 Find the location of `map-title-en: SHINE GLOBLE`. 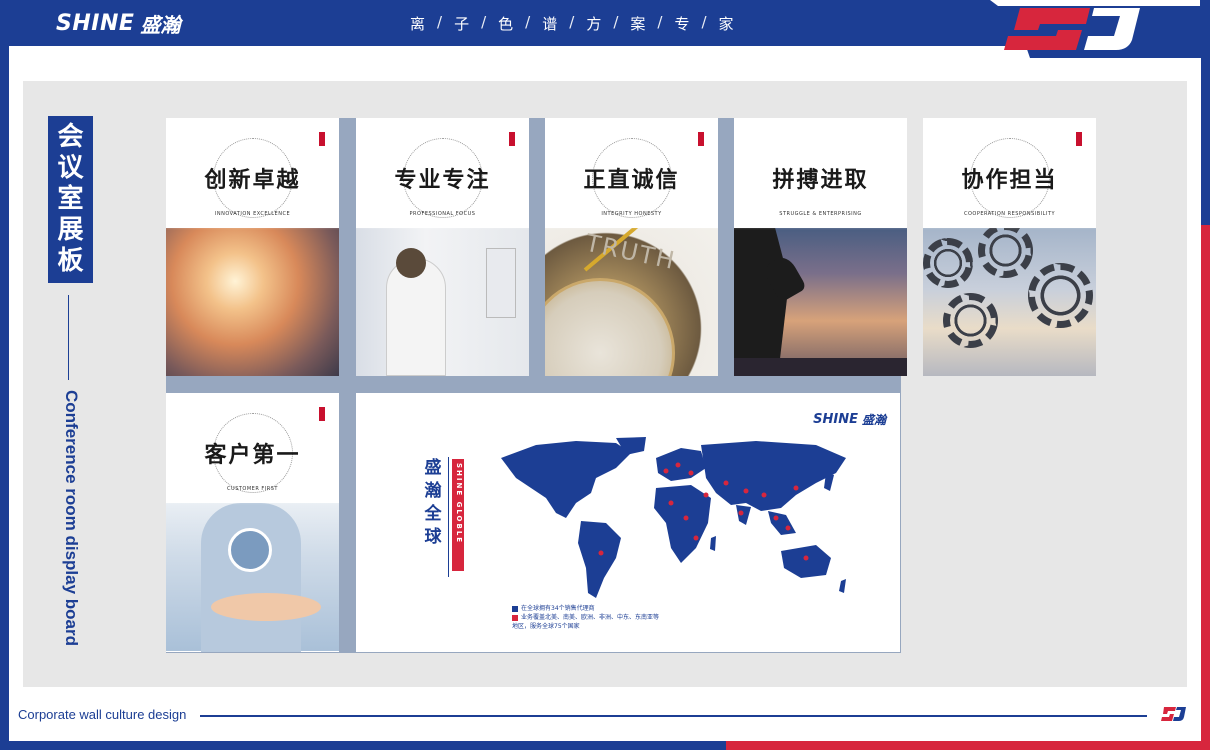

map-title-en: SHINE GLOBLE is located at coordinates (459, 504).